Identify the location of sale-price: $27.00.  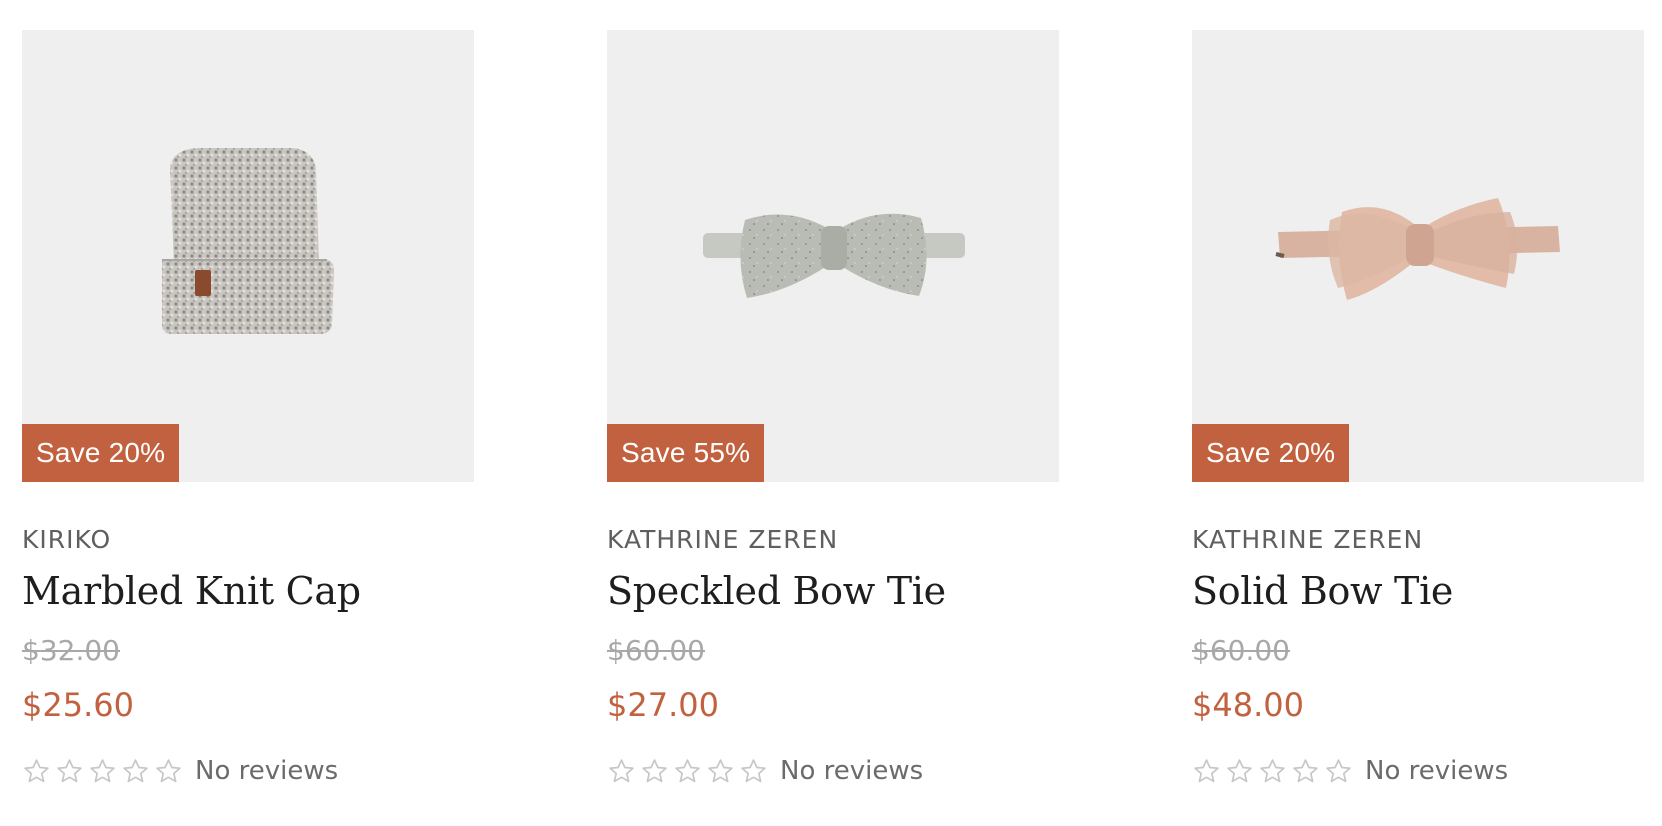
(663, 705).